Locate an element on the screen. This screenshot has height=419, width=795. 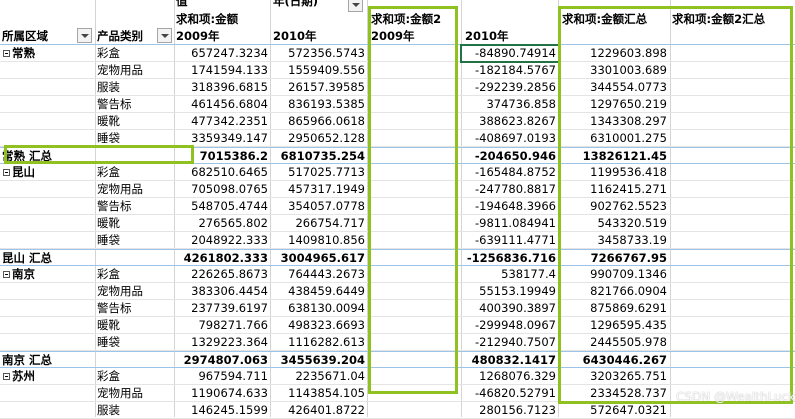
region-cell: 常熟 is located at coordinates (19, 53).